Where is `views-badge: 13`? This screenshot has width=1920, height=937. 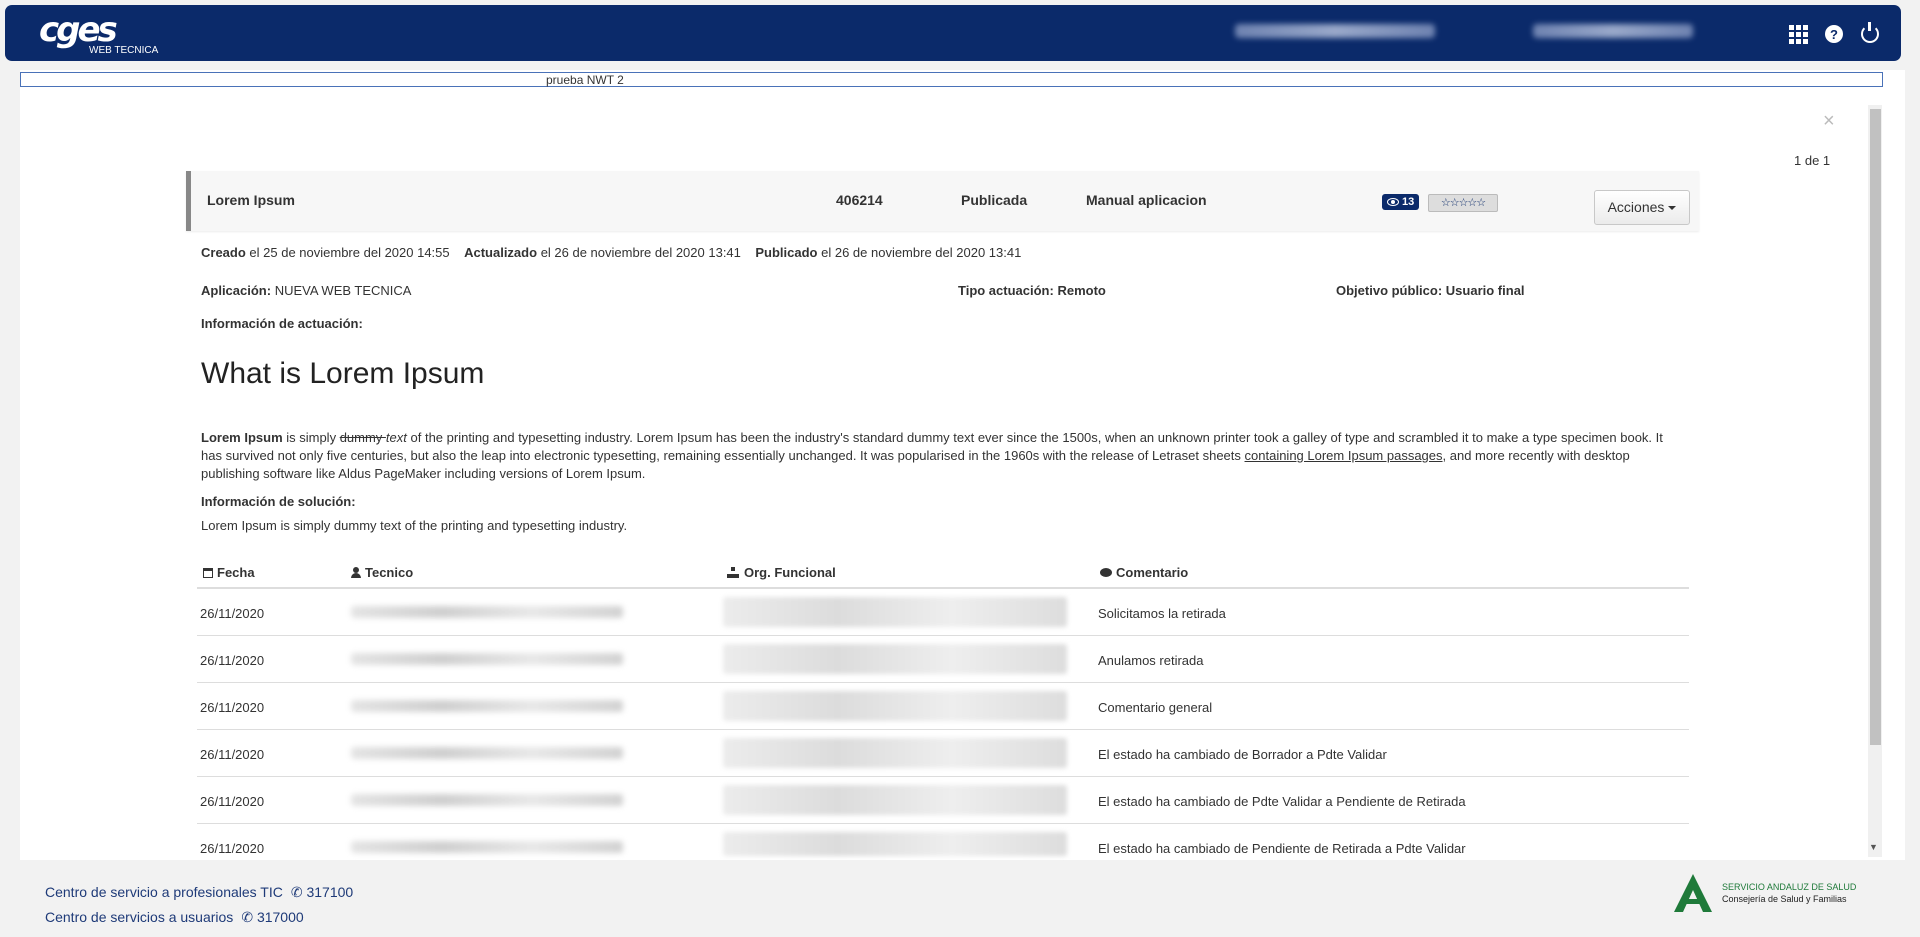
views-badge: 13 is located at coordinates (1401, 202).